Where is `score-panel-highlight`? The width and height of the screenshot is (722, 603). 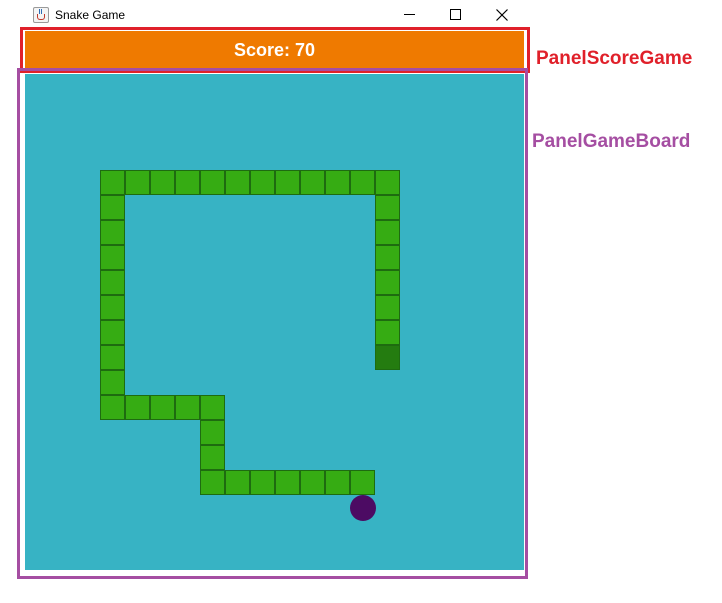 score-panel-highlight is located at coordinates (275, 50).